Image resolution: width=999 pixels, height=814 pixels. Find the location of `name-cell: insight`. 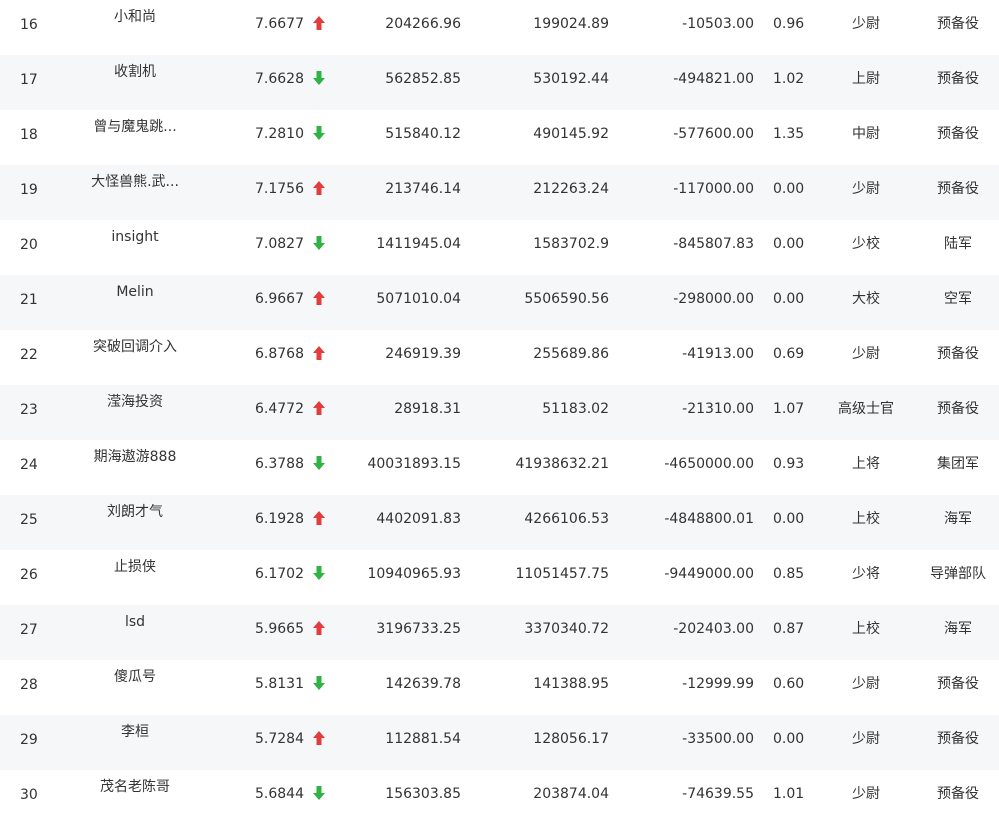

name-cell: insight is located at coordinates (135, 237).